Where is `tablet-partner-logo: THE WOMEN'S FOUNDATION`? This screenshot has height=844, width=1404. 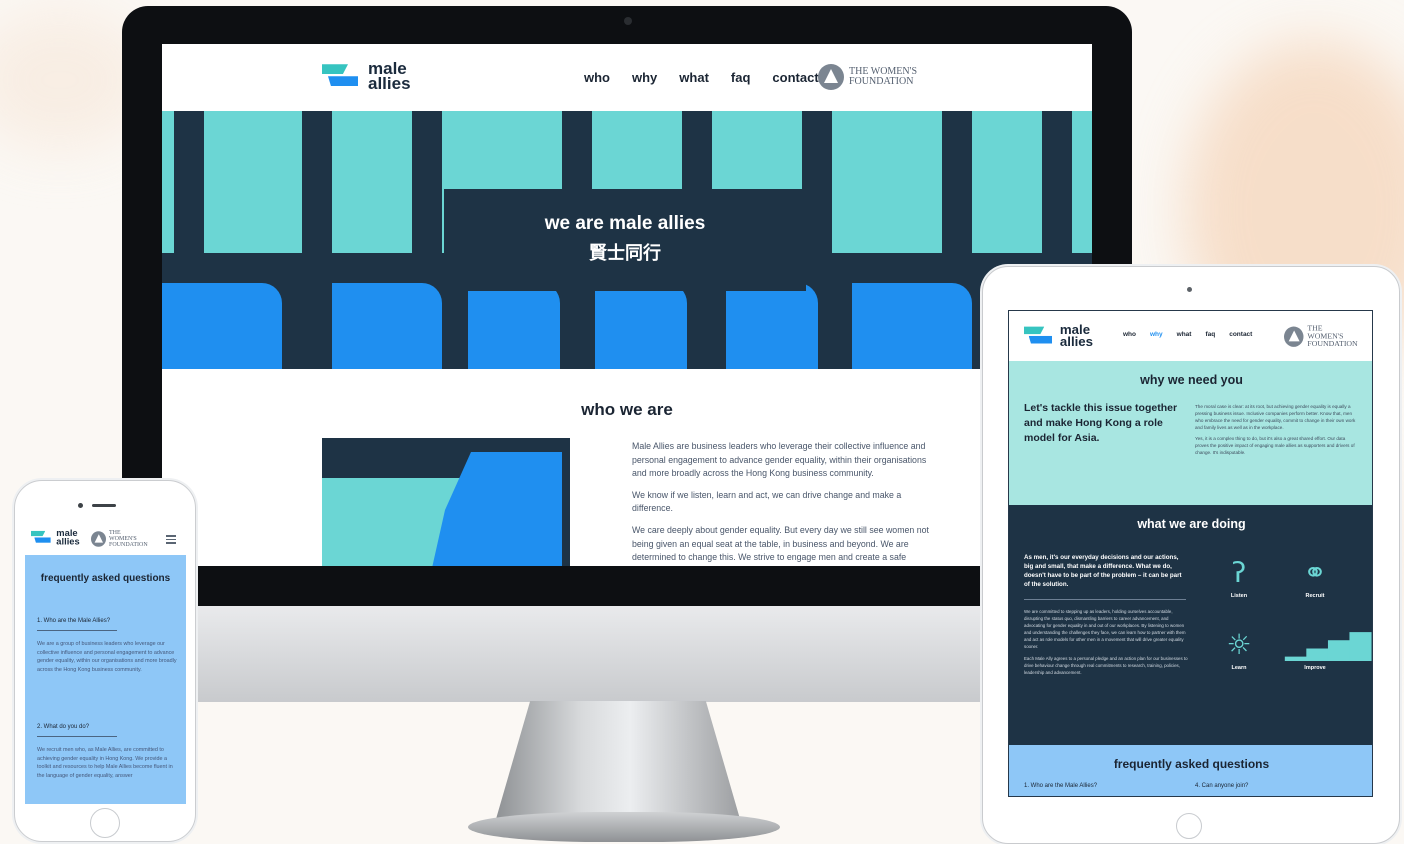
tablet-partner-logo: THE WOMEN'S FOUNDATION is located at coordinates (1321, 336).